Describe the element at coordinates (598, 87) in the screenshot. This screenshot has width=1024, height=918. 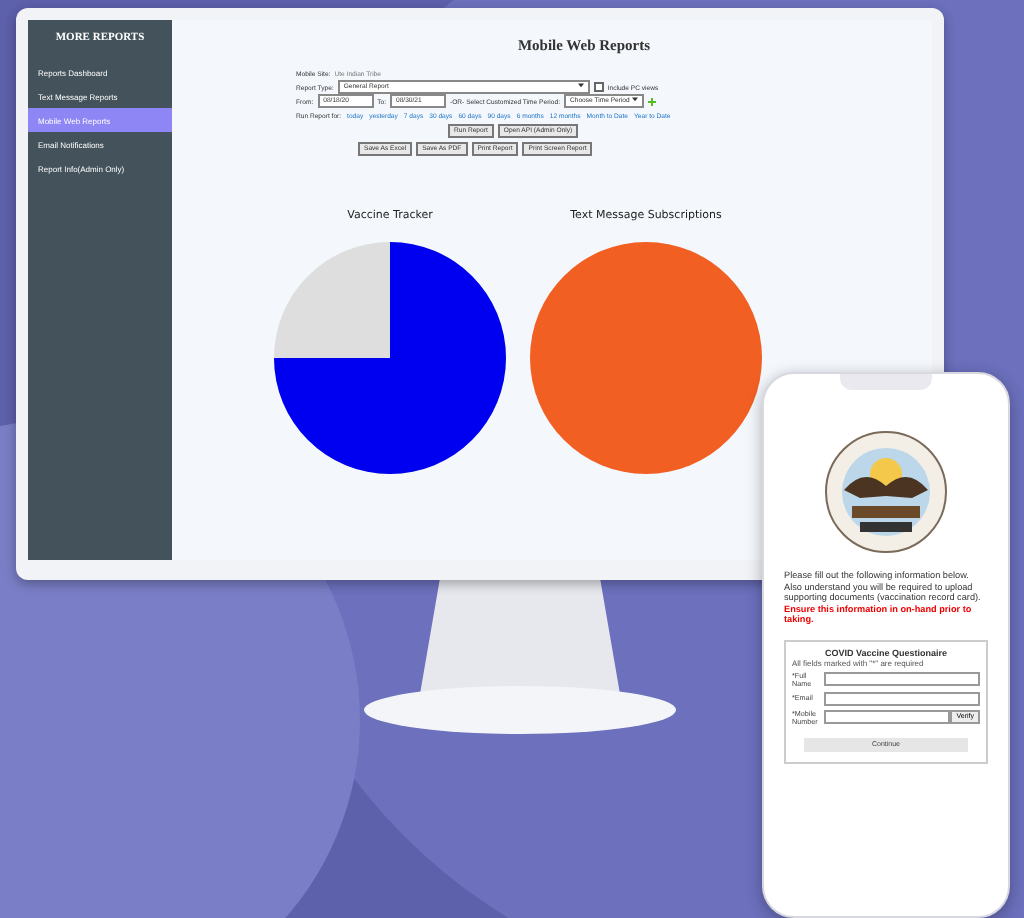
I see `checkbox` at that location.